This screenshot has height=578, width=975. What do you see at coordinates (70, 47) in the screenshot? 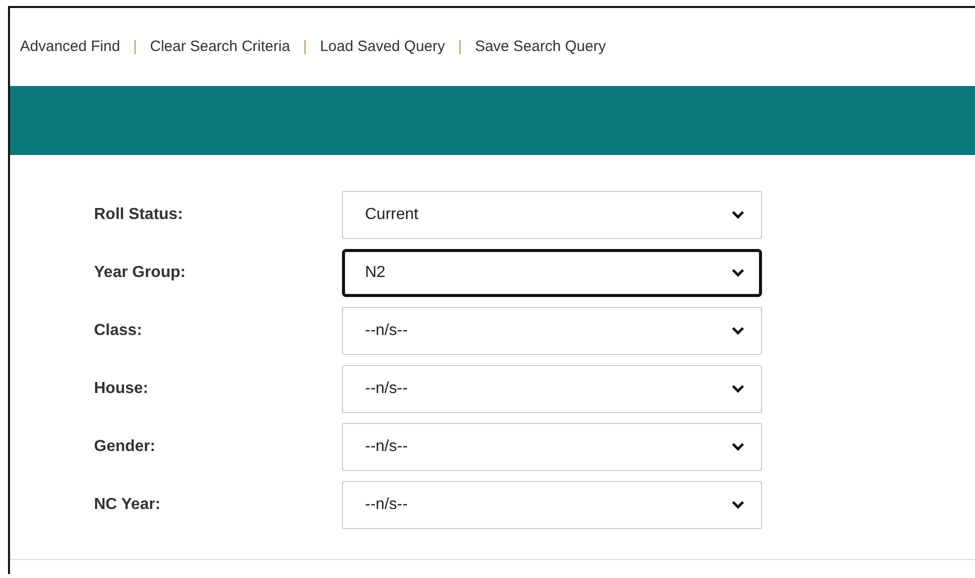
I see `toolbar-link: Advanced Find` at bounding box center [70, 47].